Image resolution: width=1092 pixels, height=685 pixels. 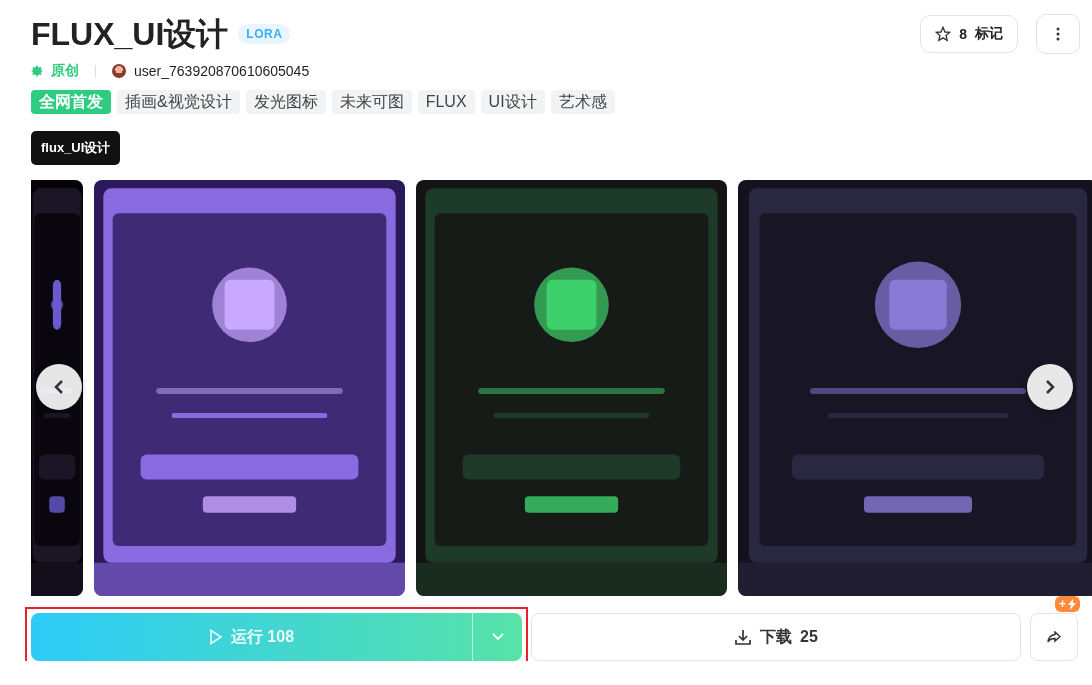 What do you see at coordinates (512, 102) in the screenshot?
I see `tag: UI设计` at bounding box center [512, 102].